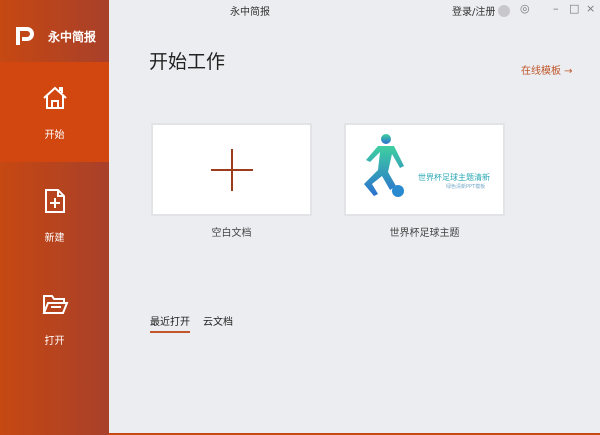 Image resolution: width=600 pixels, height=435 pixels. I want to click on blank-document-card, so click(231, 169).